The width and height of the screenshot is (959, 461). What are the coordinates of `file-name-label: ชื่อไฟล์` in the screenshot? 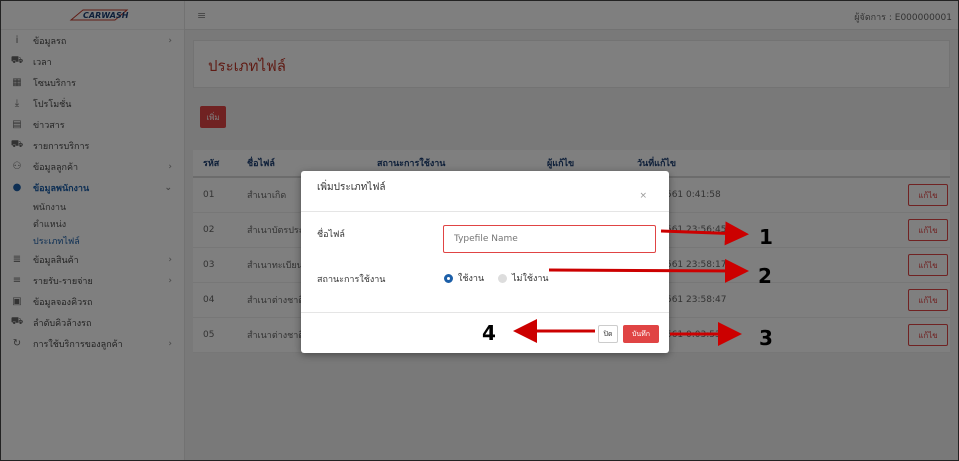 It's located at (331, 235).